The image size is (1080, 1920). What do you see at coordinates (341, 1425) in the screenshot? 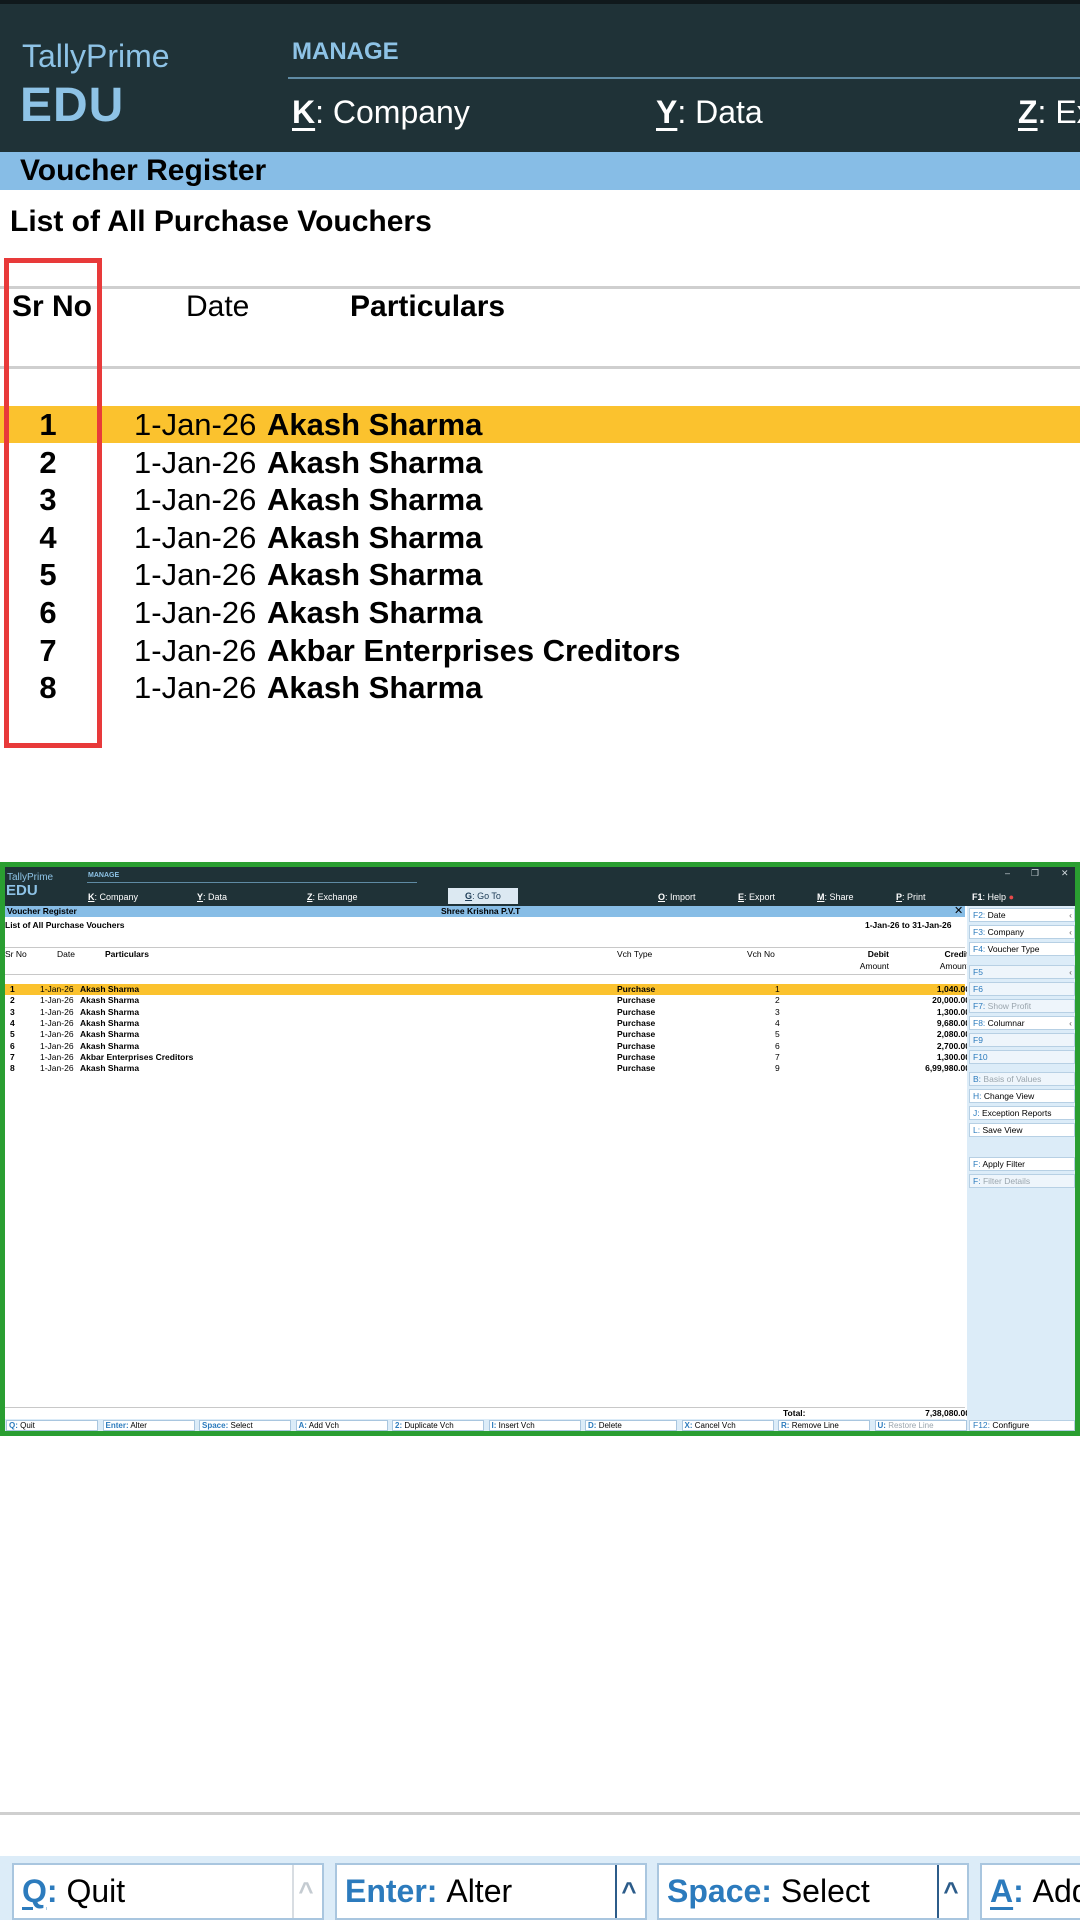
I see `bottom-button-add-vch: A: Add Vch` at bounding box center [341, 1425].